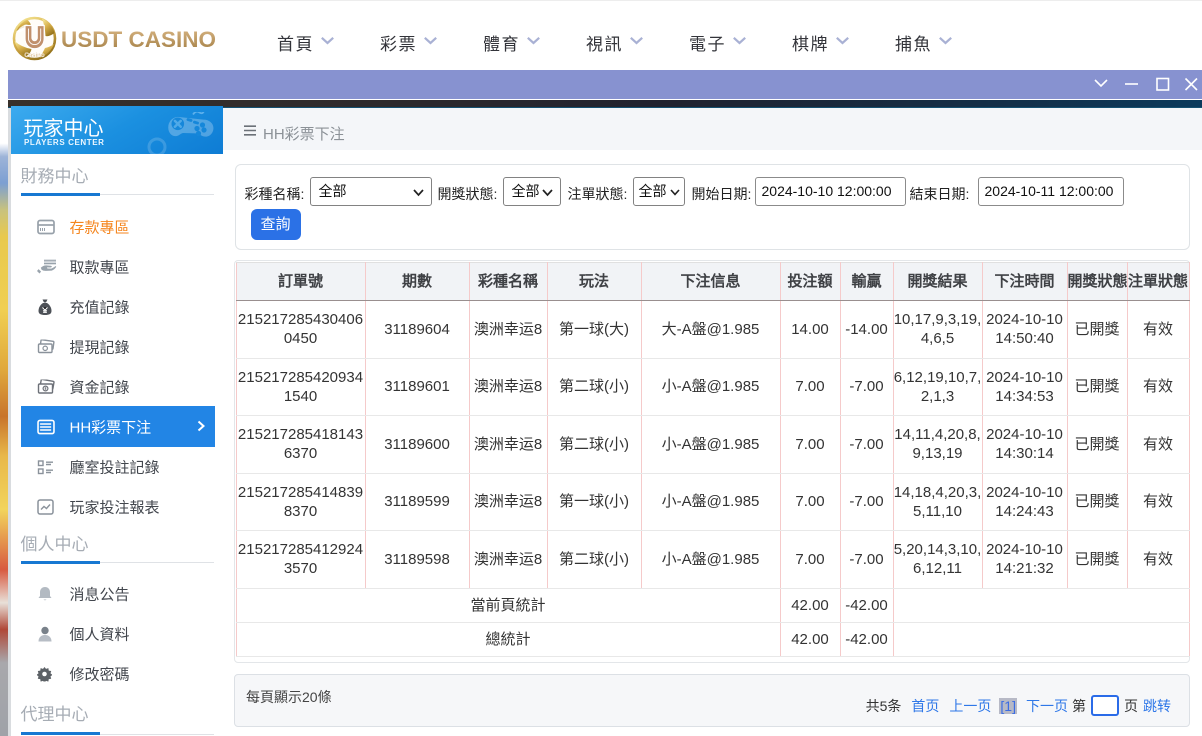  I want to click on svg-text: Casino, so click(34, 56).